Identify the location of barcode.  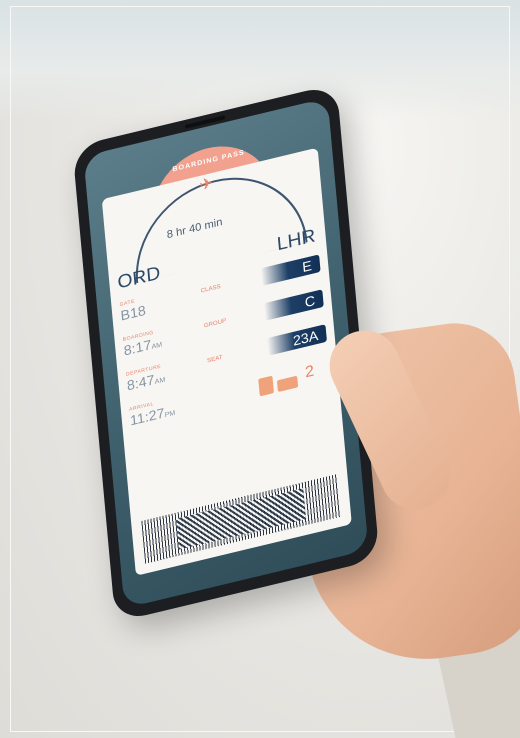
(241, 519).